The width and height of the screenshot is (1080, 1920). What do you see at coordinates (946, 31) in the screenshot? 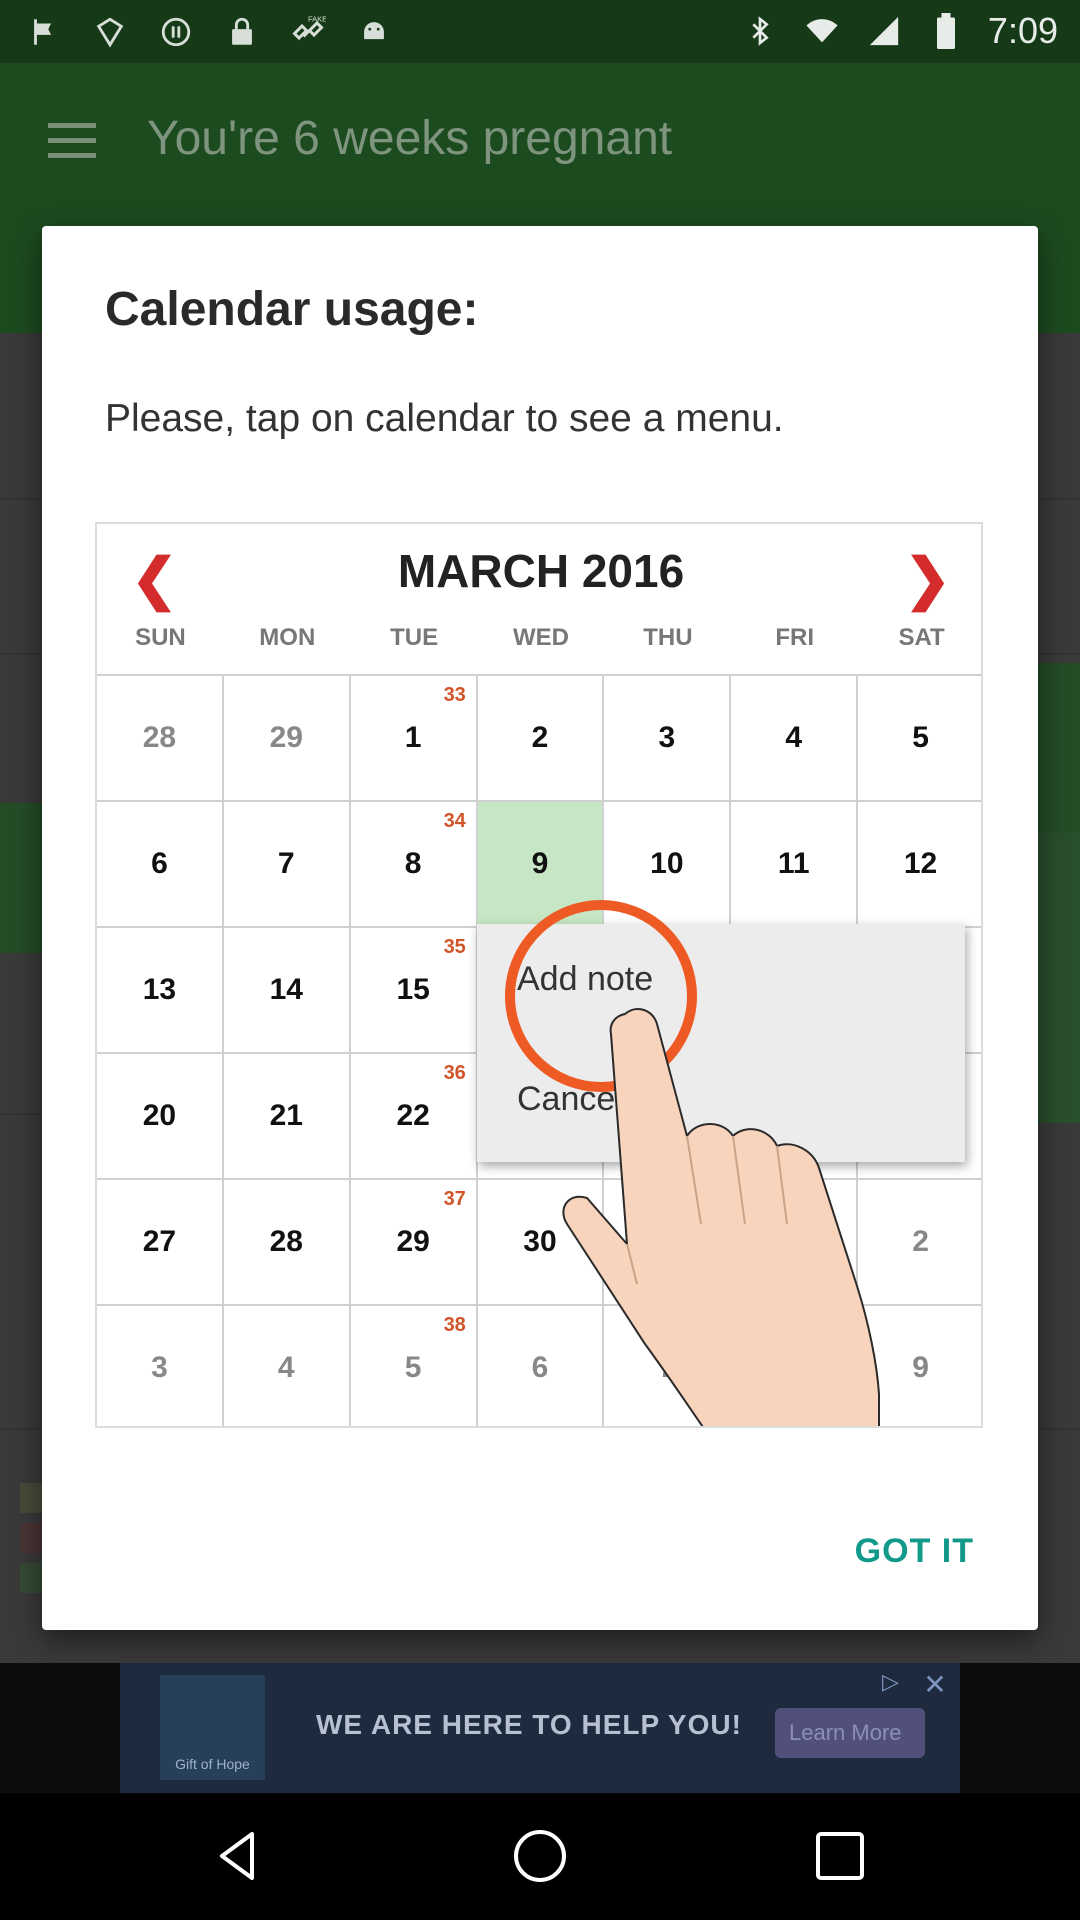
I see `battery-icon` at bounding box center [946, 31].